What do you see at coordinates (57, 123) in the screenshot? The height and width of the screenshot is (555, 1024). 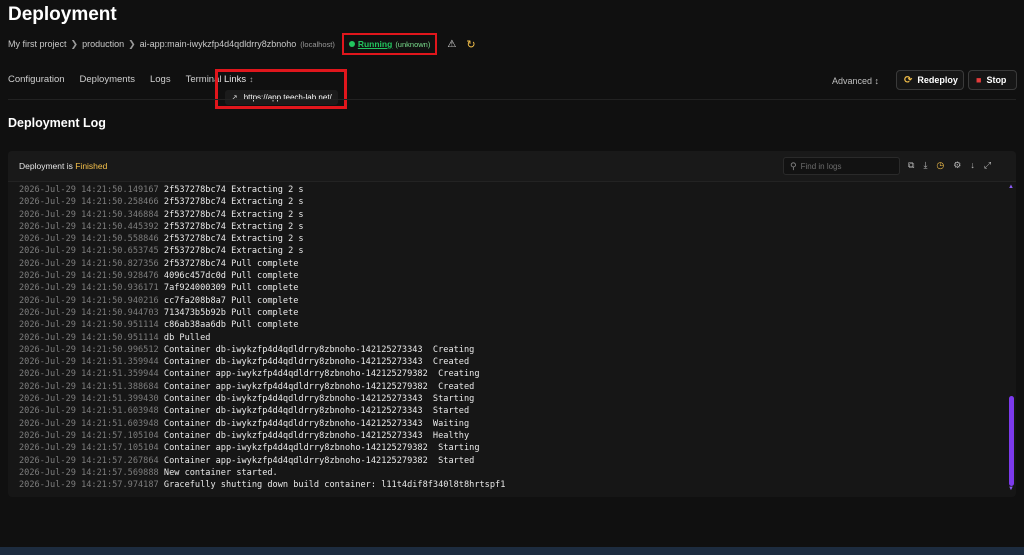 I see `section-title: Deployment Log` at bounding box center [57, 123].